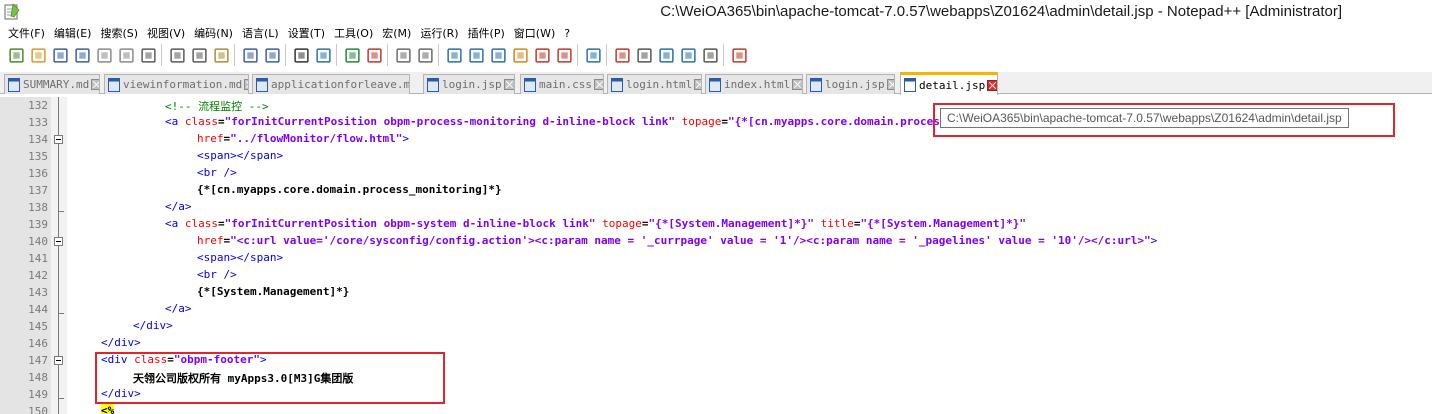  Describe the element at coordinates (316, 138) in the screenshot. I see `token-val: "../flowMonitor/flow.html"` at that location.